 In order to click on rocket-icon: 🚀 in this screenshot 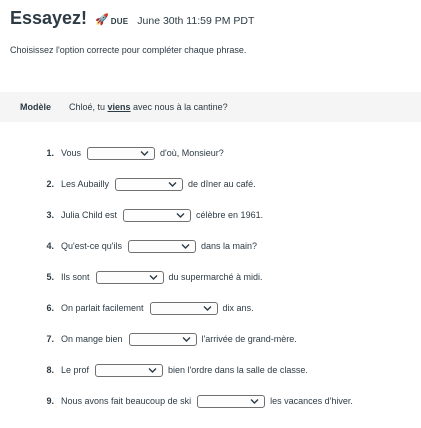, I will do `click(102, 20)`.